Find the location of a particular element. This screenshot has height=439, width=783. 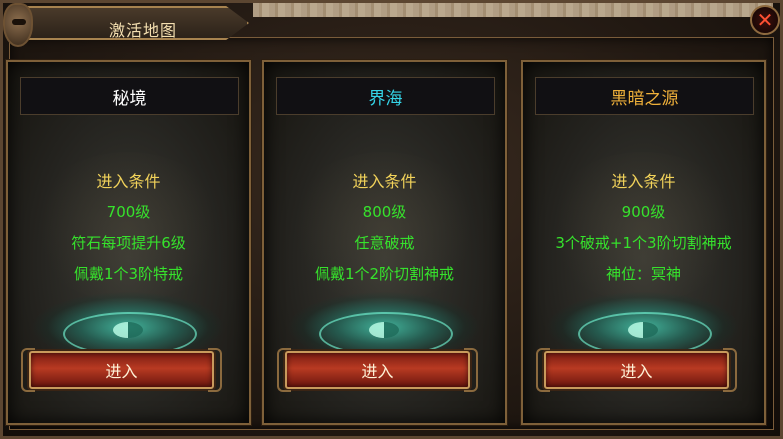

card-title: 黑暗之源 is located at coordinates (644, 98).